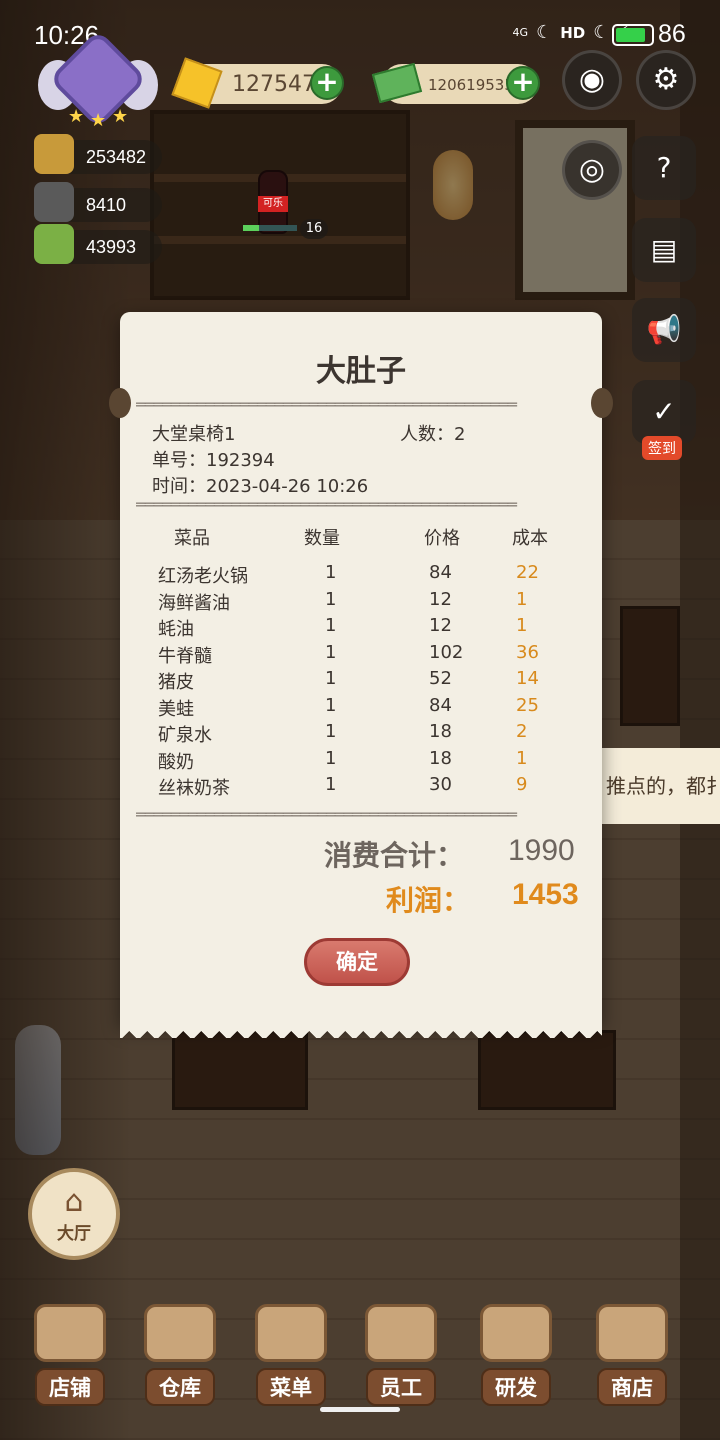 The height and width of the screenshot is (1440, 720). I want to click on camera-button: ◉, so click(592, 80).